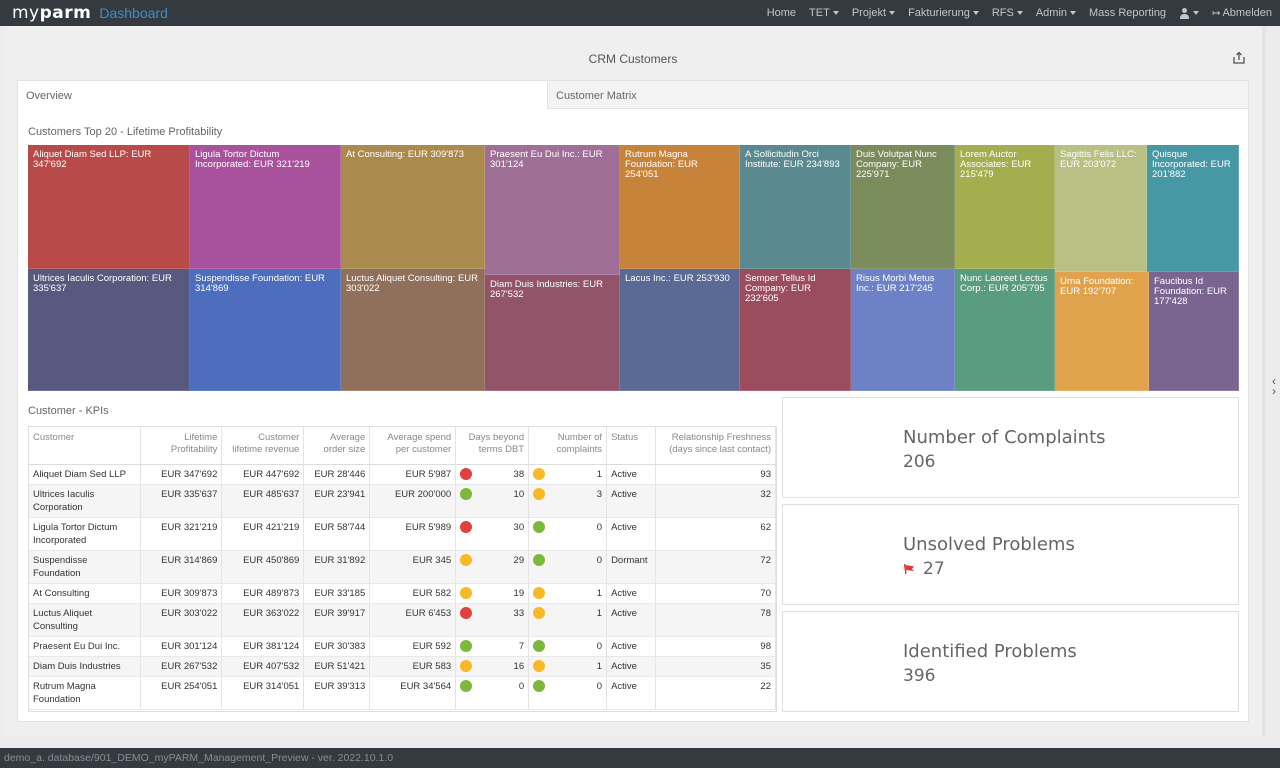 Image resolution: width=1280 pixels, height=768 pixels. What do you see at coordinates (466, 685) in the screenshot?
I see `status-indicator-green-icon` at bounding box center [466, 685].